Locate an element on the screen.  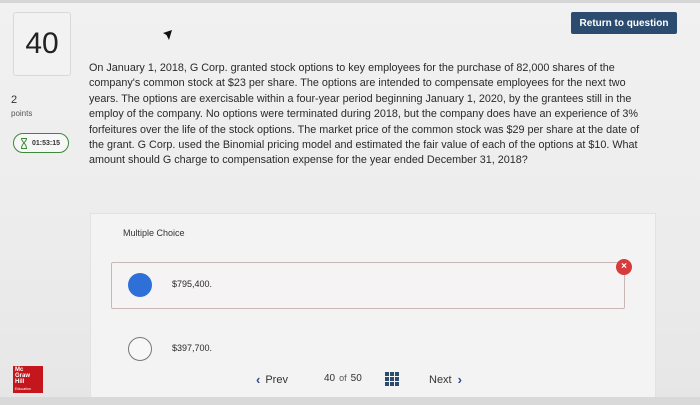
prev-button: ‹ Prev is located at coordinates (272, 379).